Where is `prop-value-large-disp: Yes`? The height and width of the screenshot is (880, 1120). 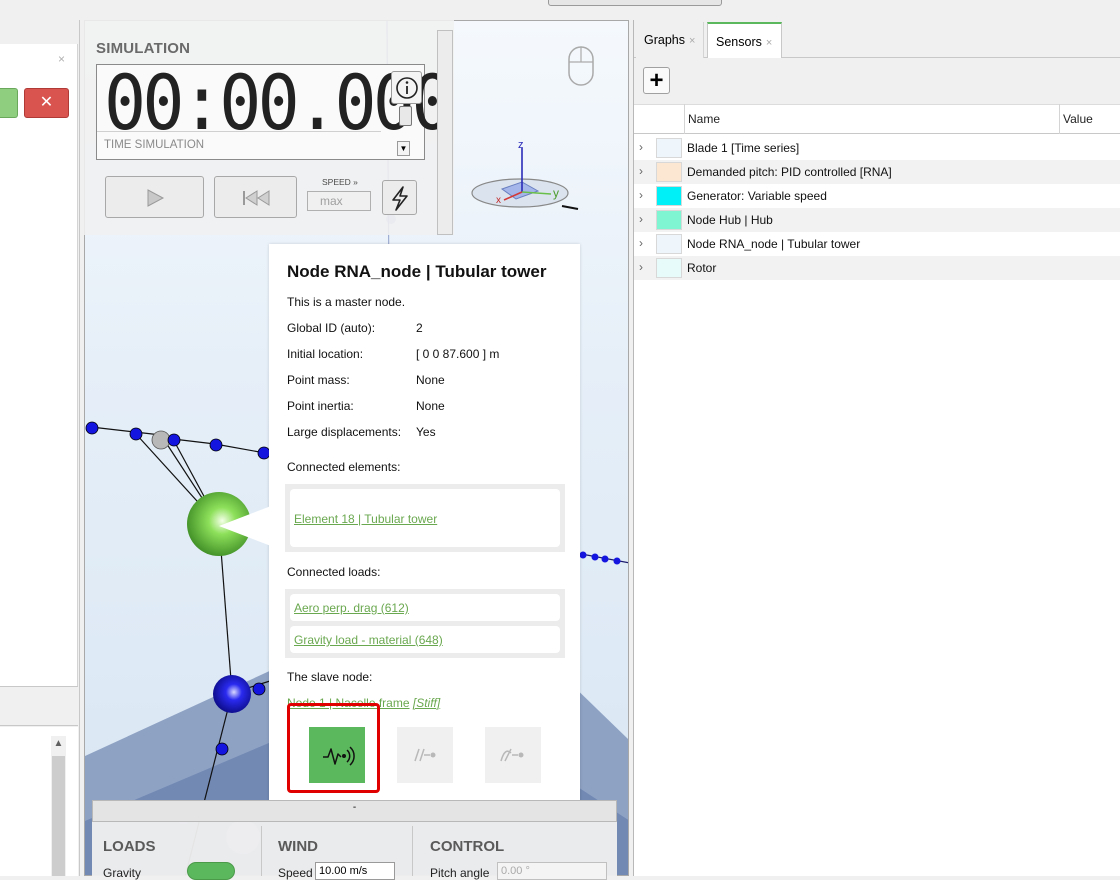 prop-value-large-disp: Yes is located at coordinates (426, 432).